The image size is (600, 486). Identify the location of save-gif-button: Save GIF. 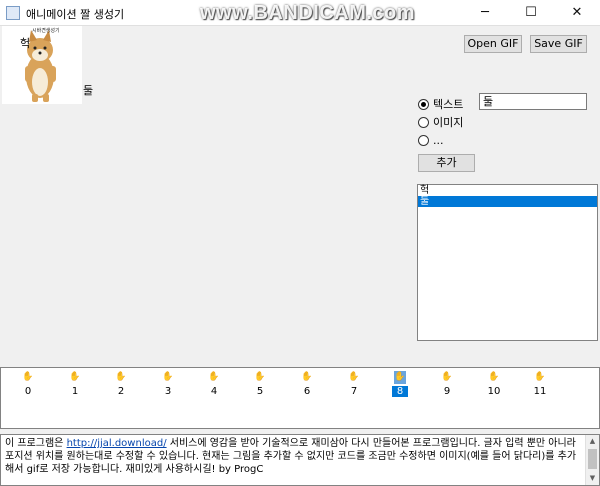
(558, 44).